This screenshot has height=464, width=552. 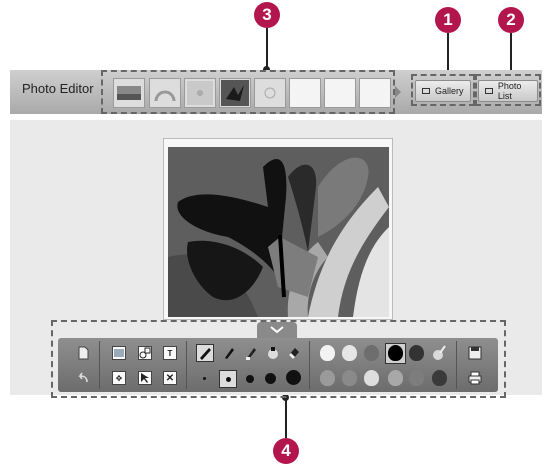 I want to click on photo-list-button: Photo List, so click(x=508, y=91).